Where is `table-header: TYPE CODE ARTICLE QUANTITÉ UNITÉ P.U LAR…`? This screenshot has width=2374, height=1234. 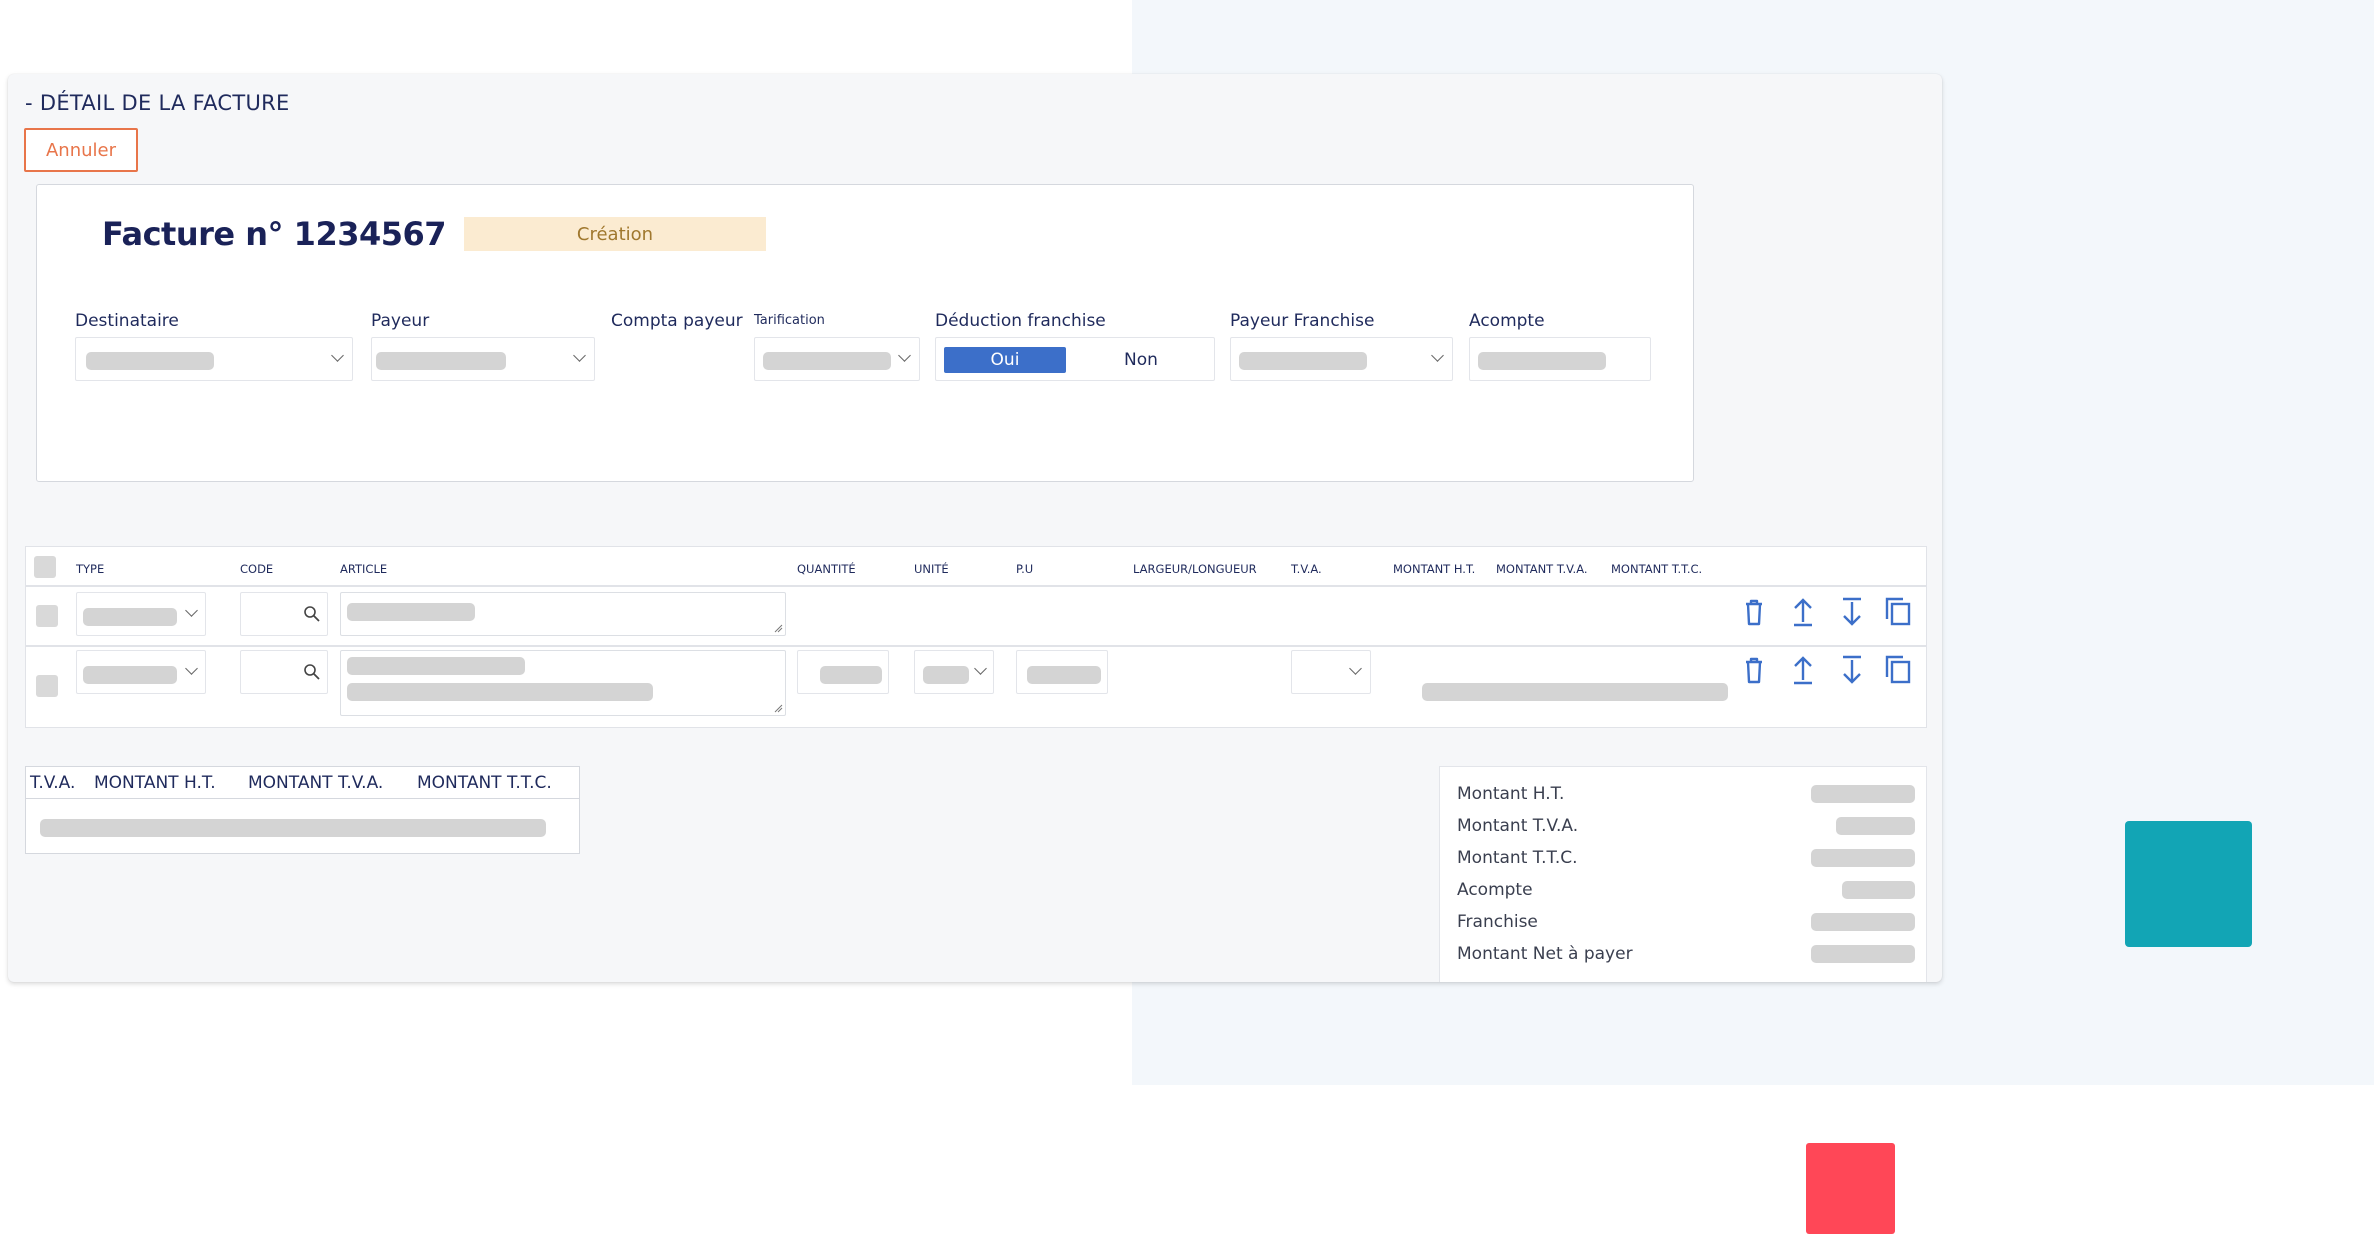 table-header: TYPE CODE ARTICLE QUANTITÉ UNITÉ P.U LAR… is located at coordinates (976, 567).